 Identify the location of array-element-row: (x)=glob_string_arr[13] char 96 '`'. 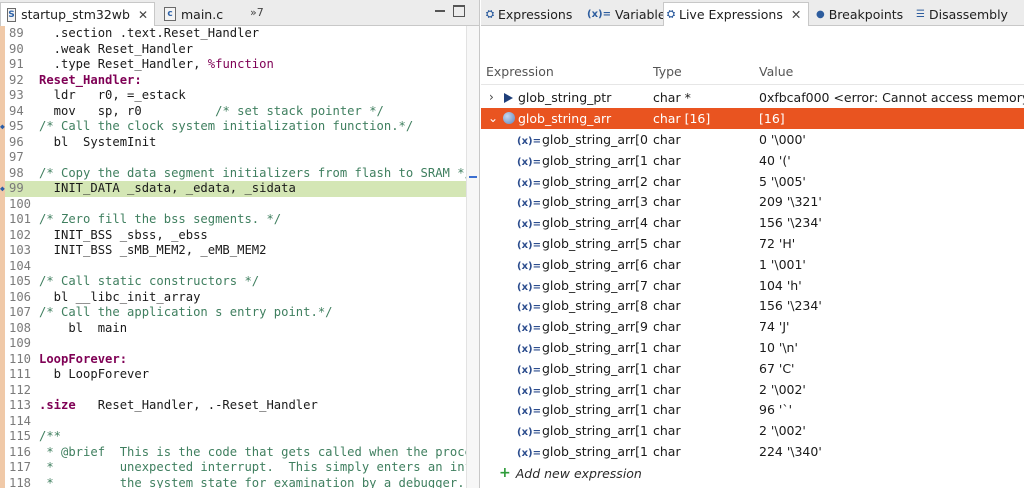
(752, 409).